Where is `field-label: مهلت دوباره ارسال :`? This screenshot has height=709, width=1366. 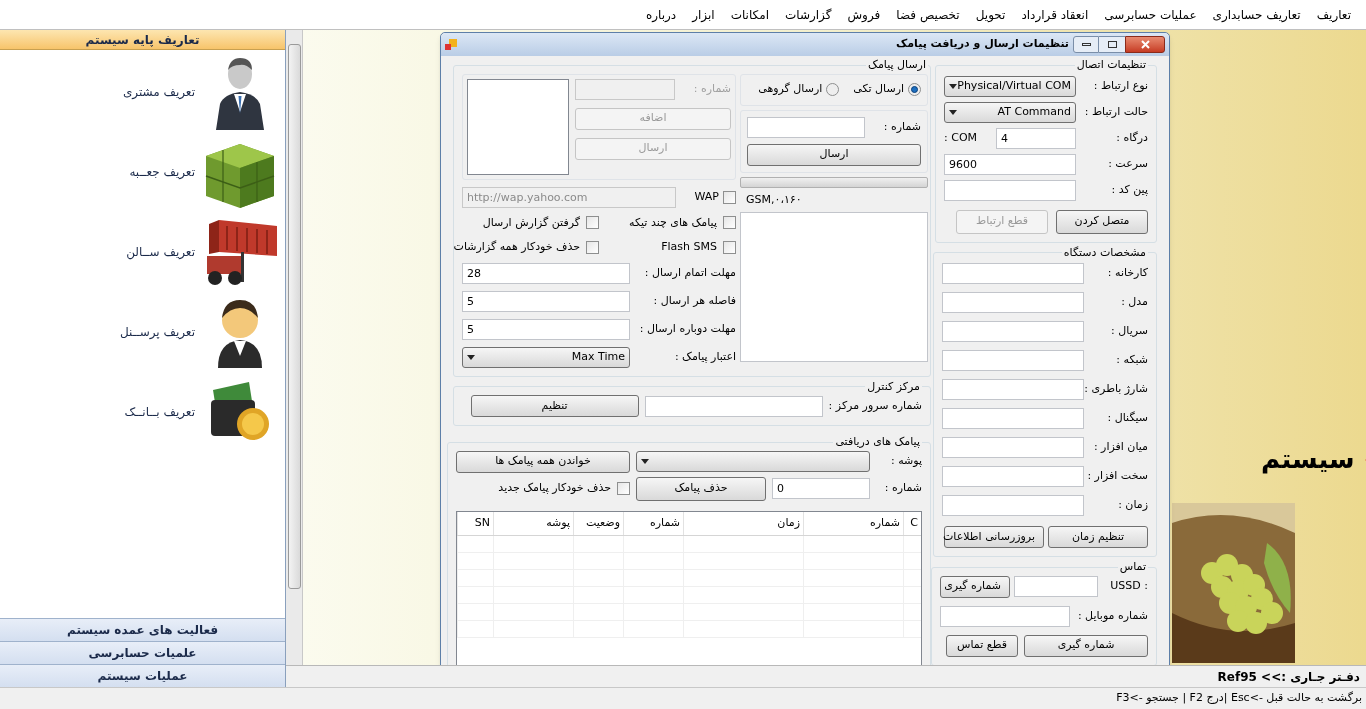 field-label: مهلت دوباره ارسال : is located at coordinates (687, 328).